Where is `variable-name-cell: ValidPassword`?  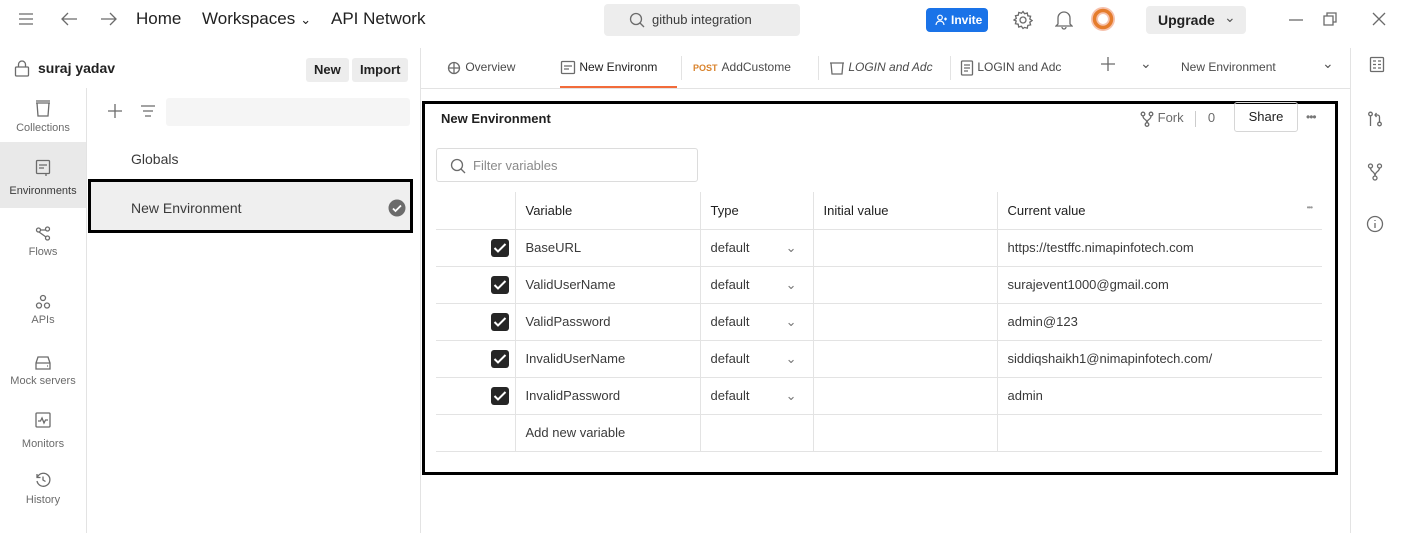
variable-name-cell: ValidPassword is located at coordinates (608, 322).